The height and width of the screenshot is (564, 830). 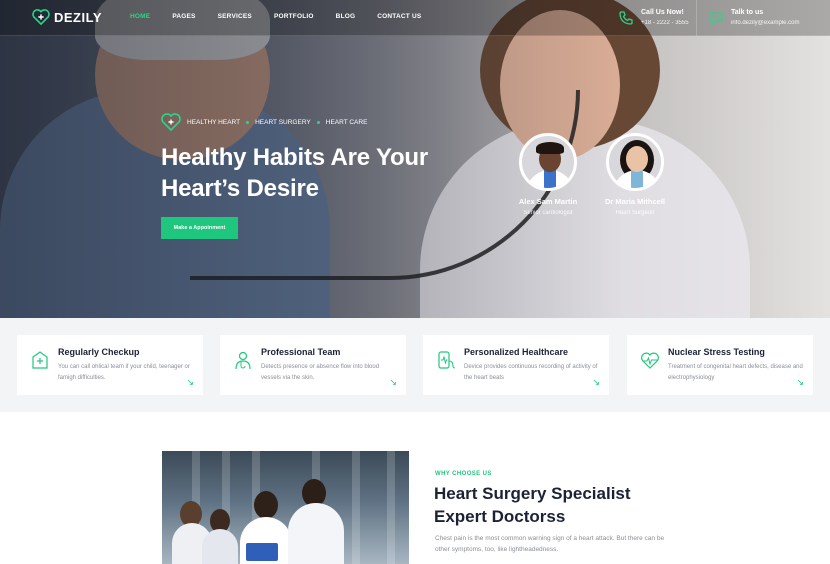 I want to click on hero-tags: HEALTHY HEART HEART SURGERY HEART CARE, so click(x=264, y=122).